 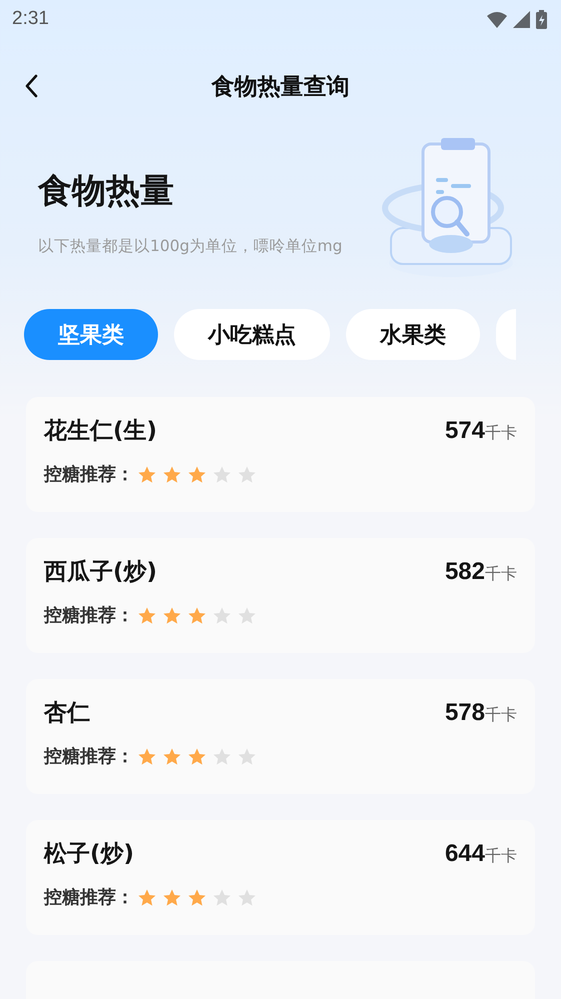 What do you see at coordinates (67, 713) in the screenshot?
I see `food-name: 杏仁` at bounding box center [67, 713].